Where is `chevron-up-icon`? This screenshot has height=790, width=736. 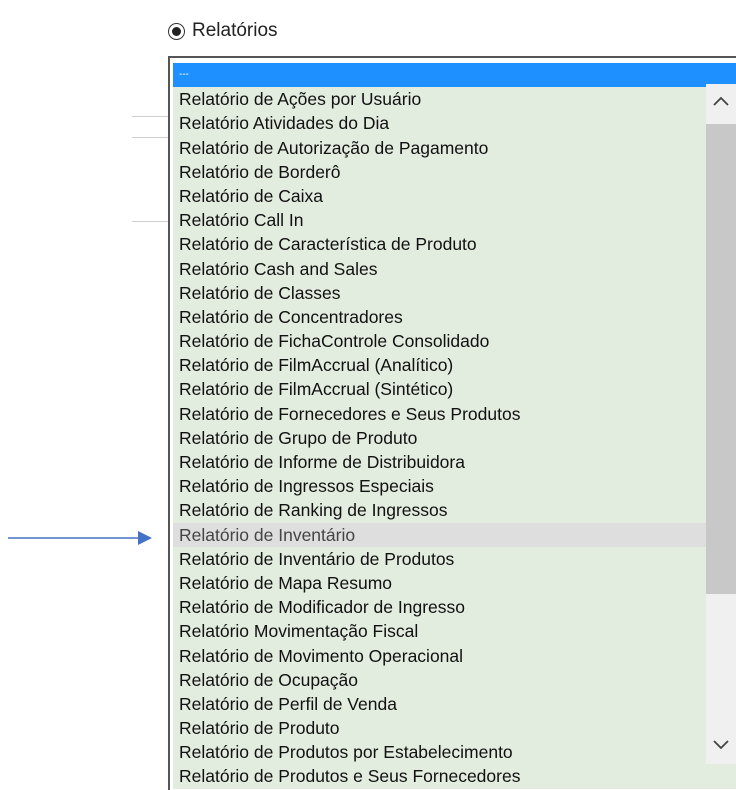
chevron-up-icon is located at coordinates (721, 101).